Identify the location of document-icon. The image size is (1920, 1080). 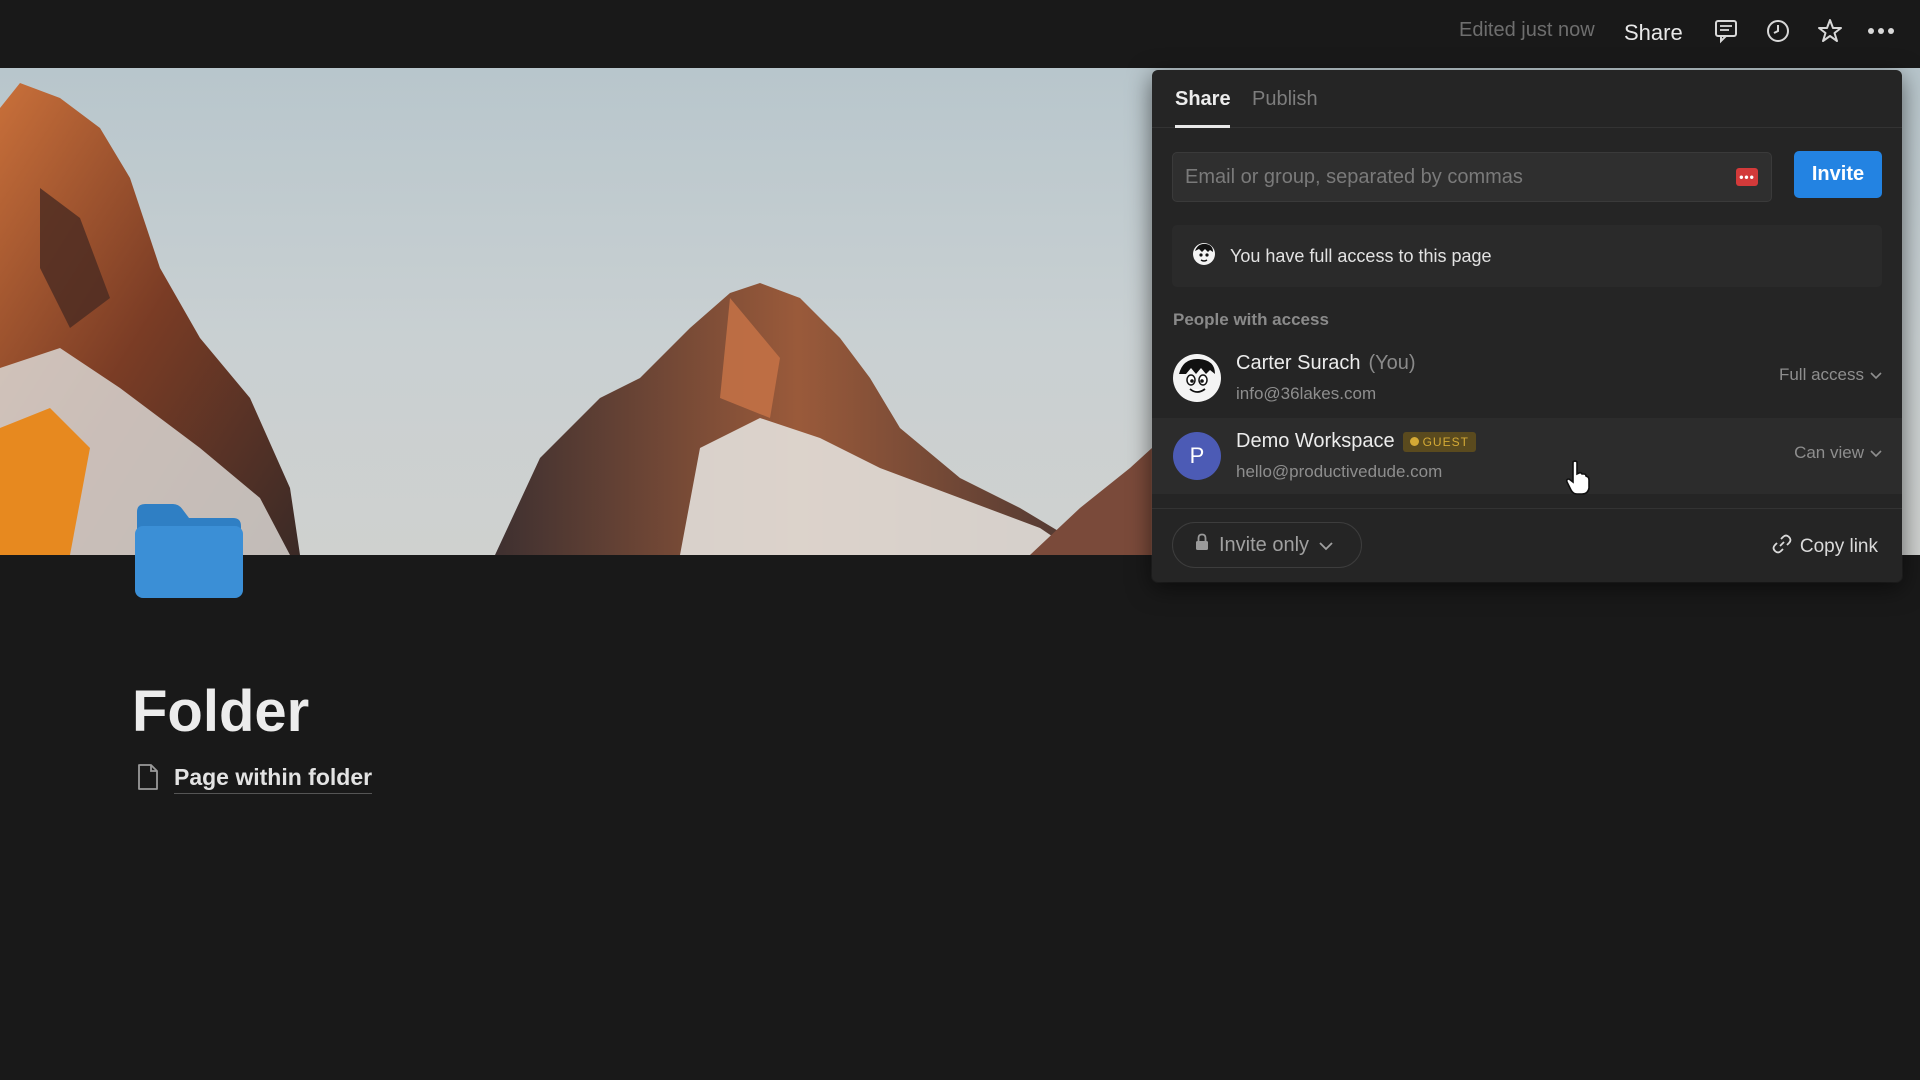
(148, 779).